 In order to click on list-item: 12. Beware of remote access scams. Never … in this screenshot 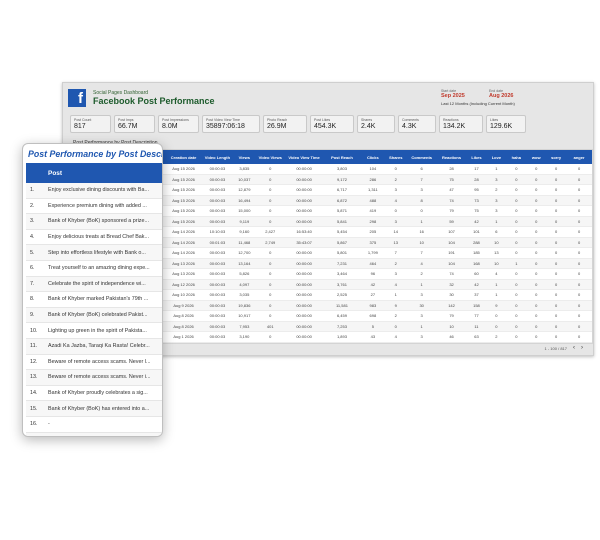, I will do `click(94, 363)`.